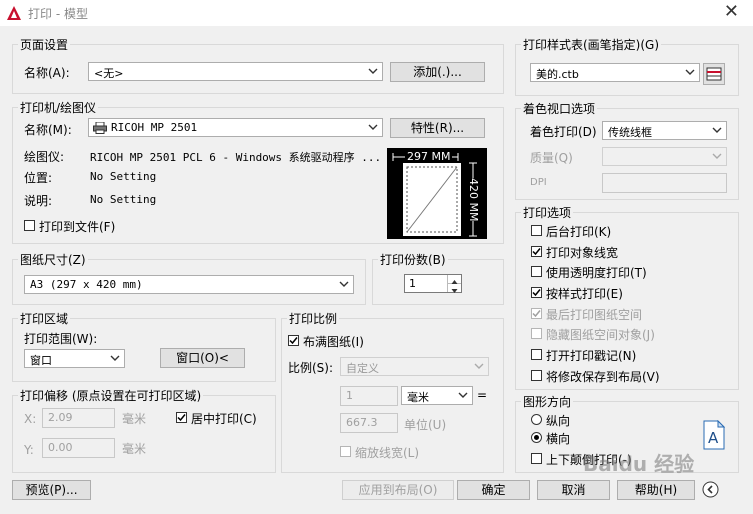 The width and height of the screenshot is (753, 514). Describe the element at coordinates (414, 366) in the screenshot. I see `scale-select: 自定义` at that location.